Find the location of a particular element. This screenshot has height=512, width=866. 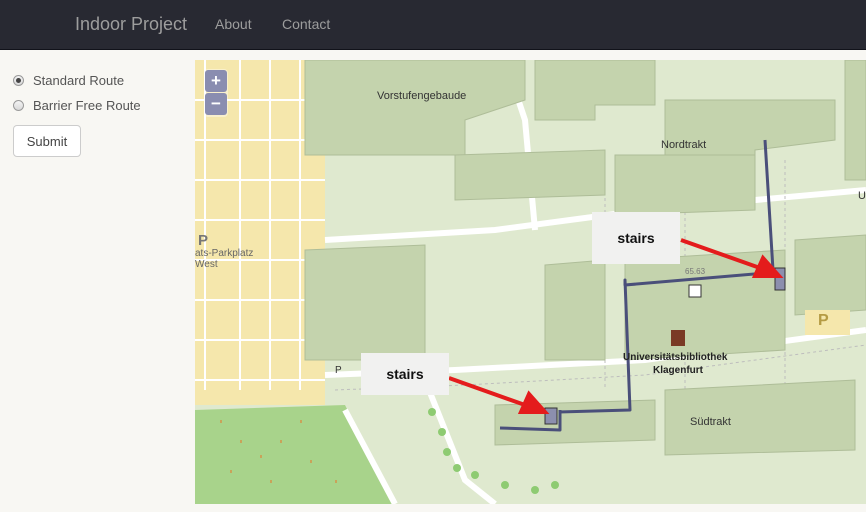

stairs-annotation-1: stairs is located at coordinates (636, 238).